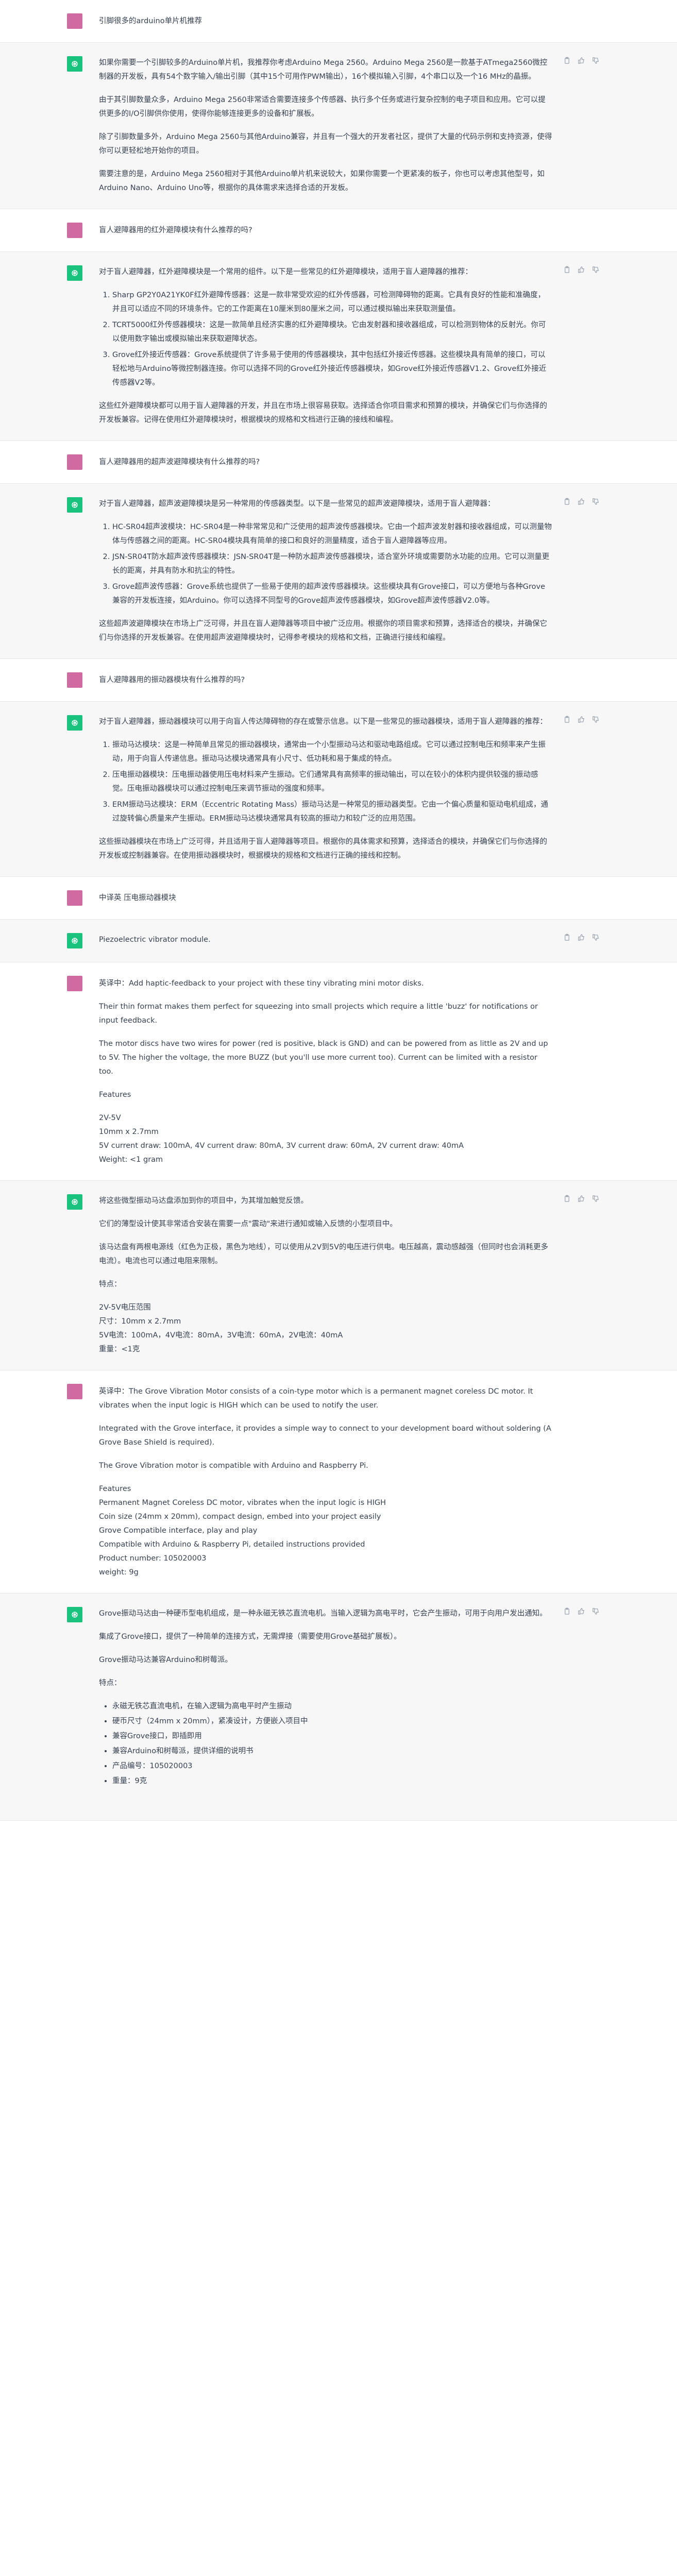 This screenshot has width=677, height=2576. Describe the element at coordinates (115, 1489) in the screenshot. I see `text-line: Features` at that location.